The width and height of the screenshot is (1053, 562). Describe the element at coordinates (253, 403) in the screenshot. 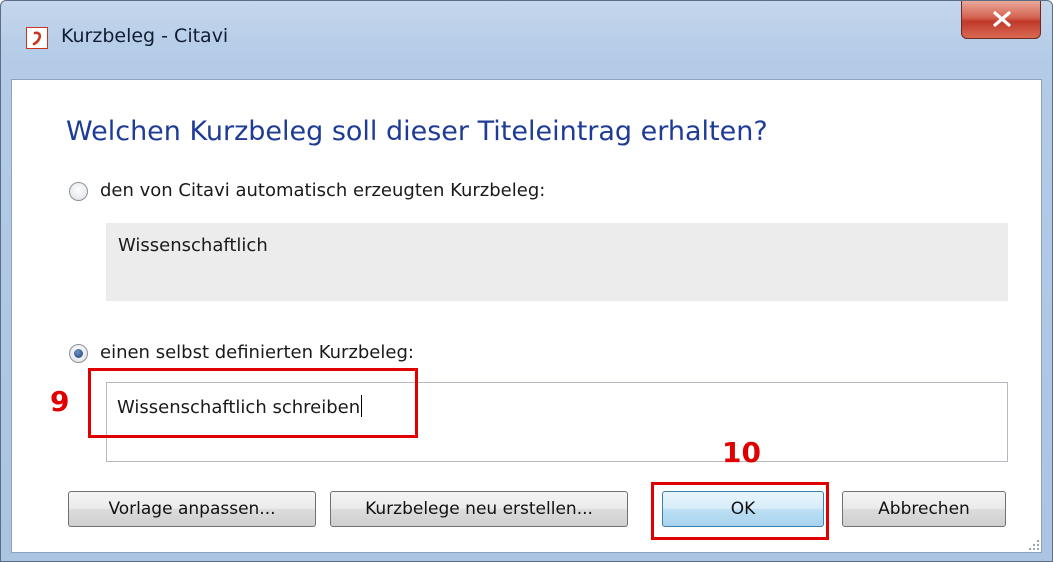

I see `annotation-box-custom-input` at that location.